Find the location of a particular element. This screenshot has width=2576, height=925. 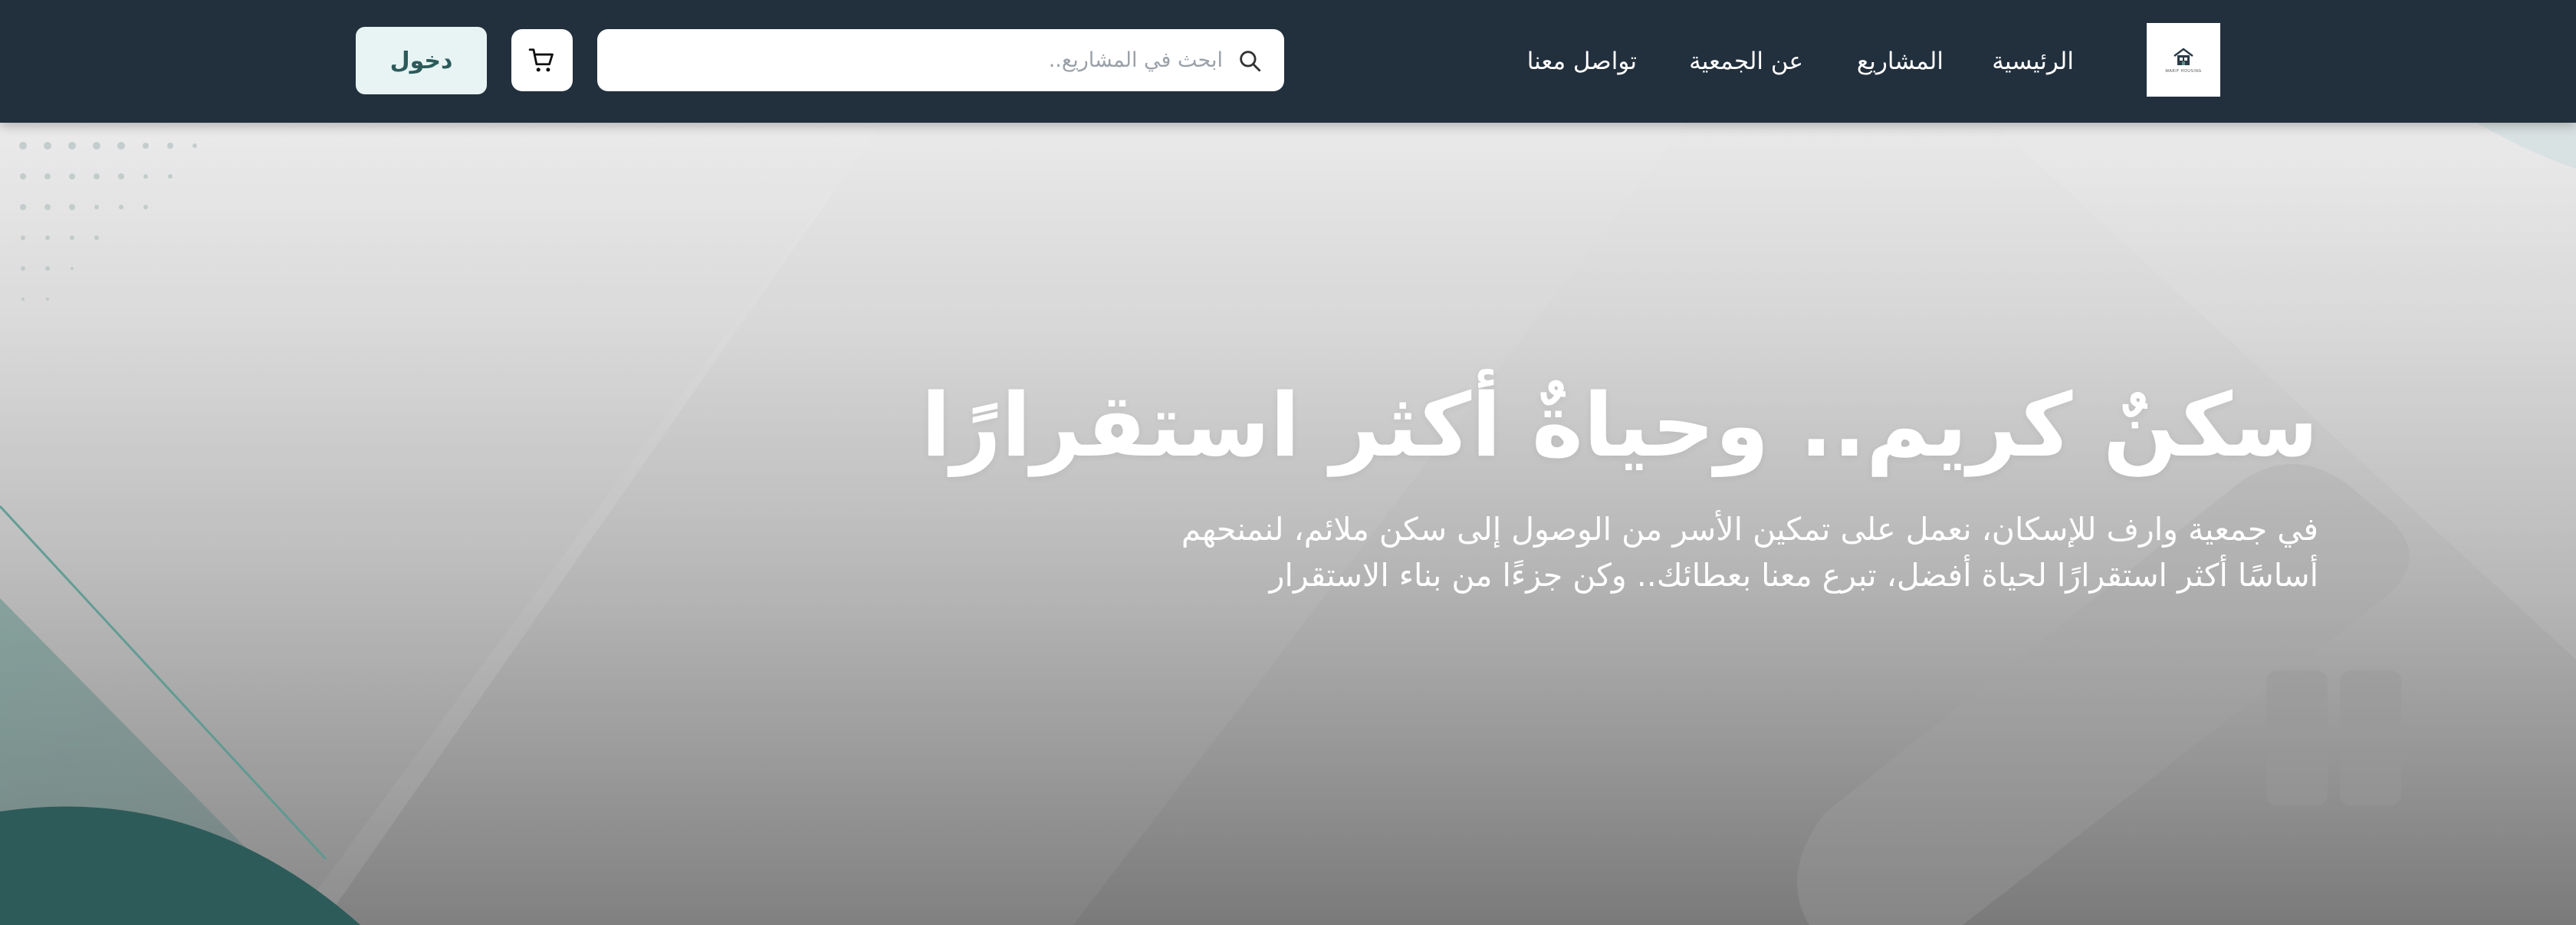

logo-caption: WARIF HOUSING is located at coordinates (2183, 71).